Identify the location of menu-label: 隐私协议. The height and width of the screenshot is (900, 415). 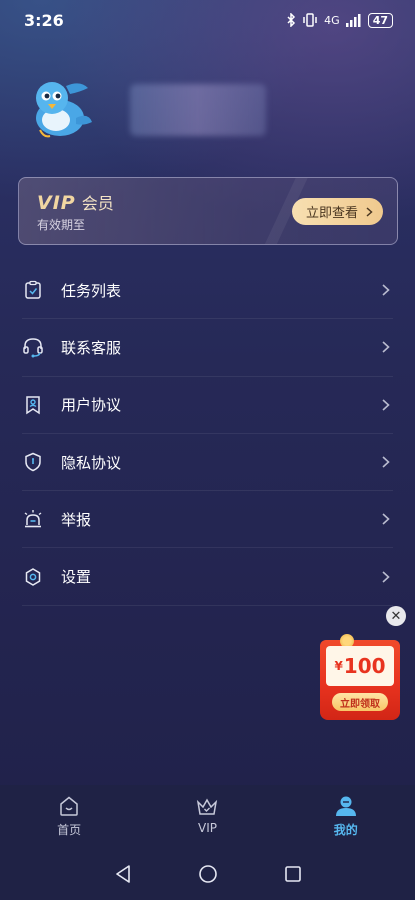
(91, 462).